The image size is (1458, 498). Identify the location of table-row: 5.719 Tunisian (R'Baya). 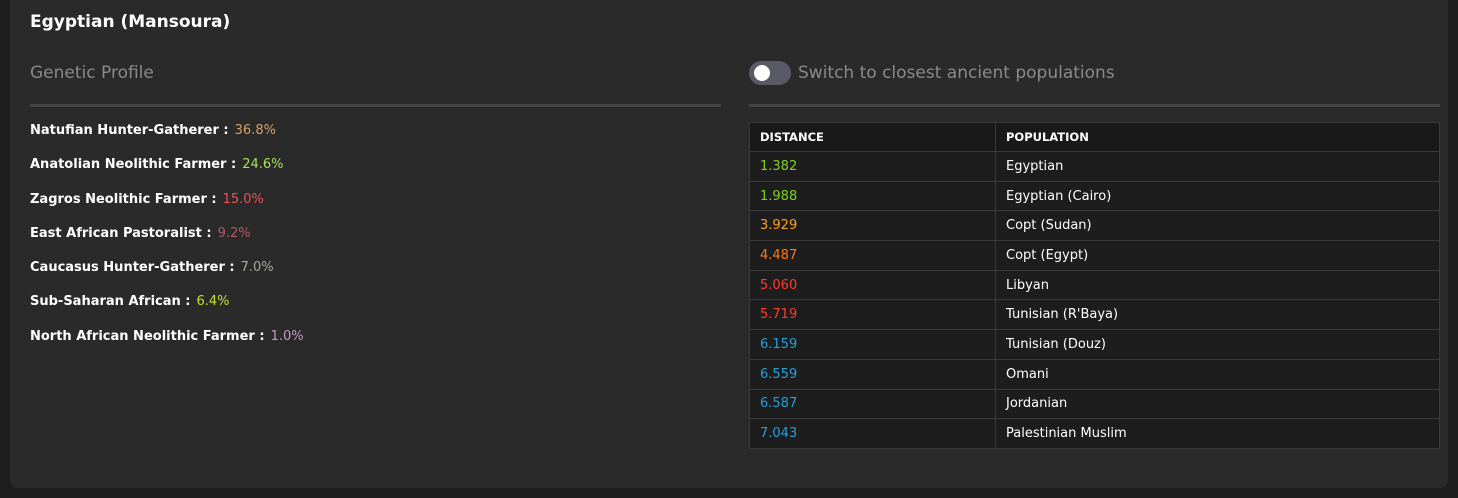
(1094, 315).